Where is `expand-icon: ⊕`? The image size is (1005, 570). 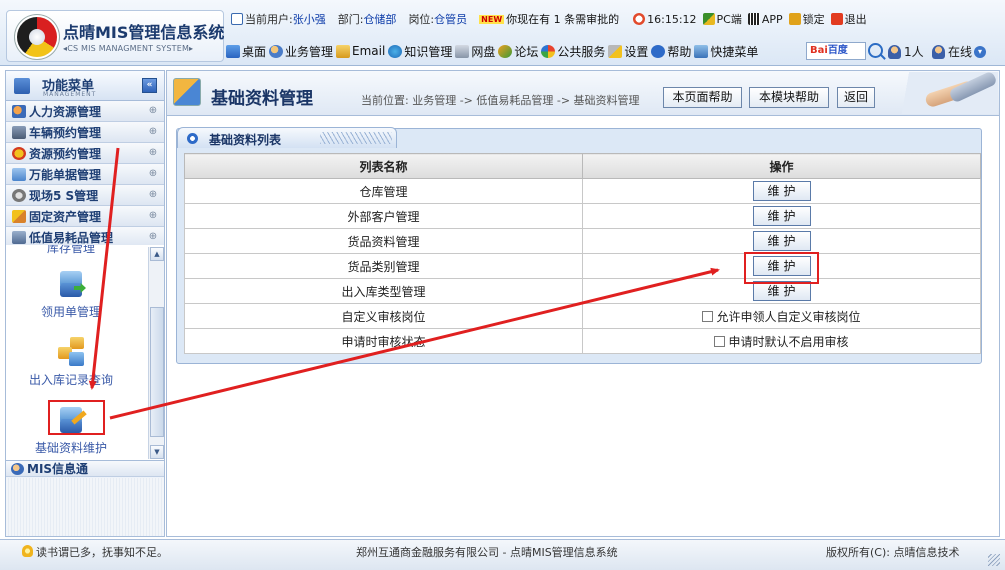
expand-icon: ⊕ is located at coordinates (153, 173).